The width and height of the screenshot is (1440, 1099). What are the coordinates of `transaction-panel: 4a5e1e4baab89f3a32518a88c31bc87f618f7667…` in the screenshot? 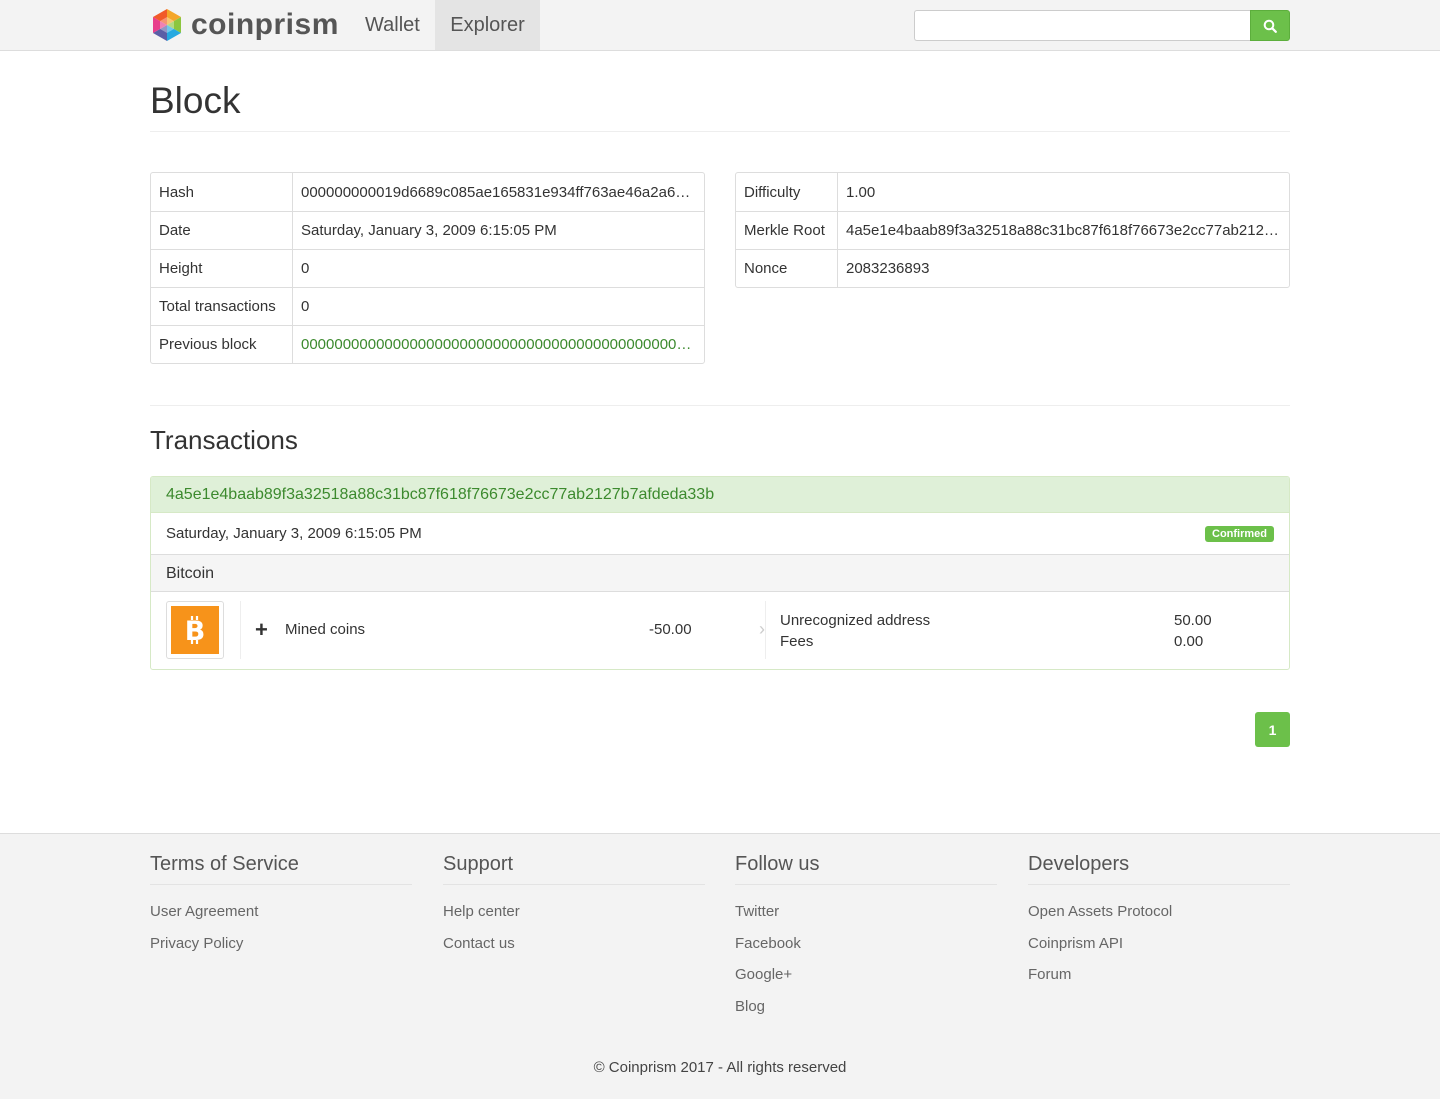 It's located at (720, 573).